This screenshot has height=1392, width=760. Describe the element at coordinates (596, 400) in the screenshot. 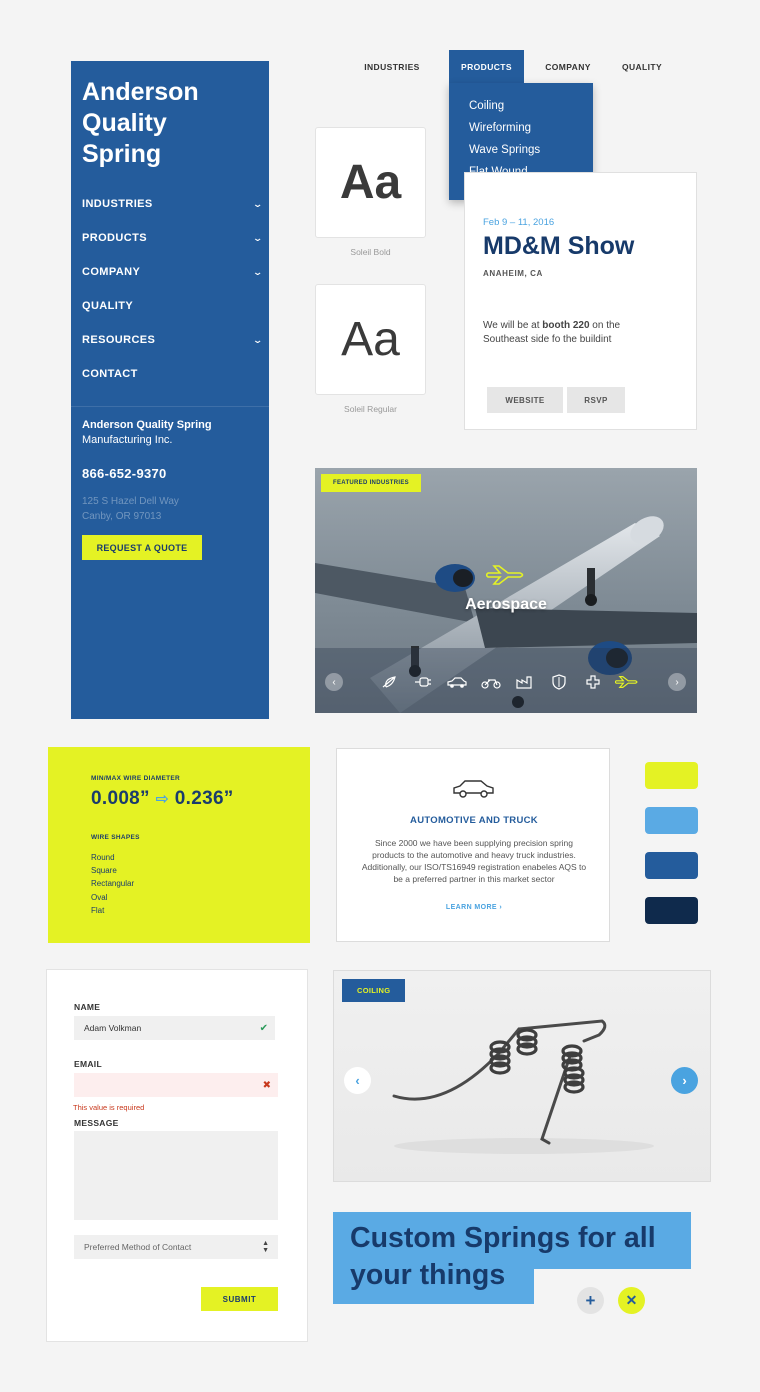

I see `rsvp-button: RSVP` at that location.